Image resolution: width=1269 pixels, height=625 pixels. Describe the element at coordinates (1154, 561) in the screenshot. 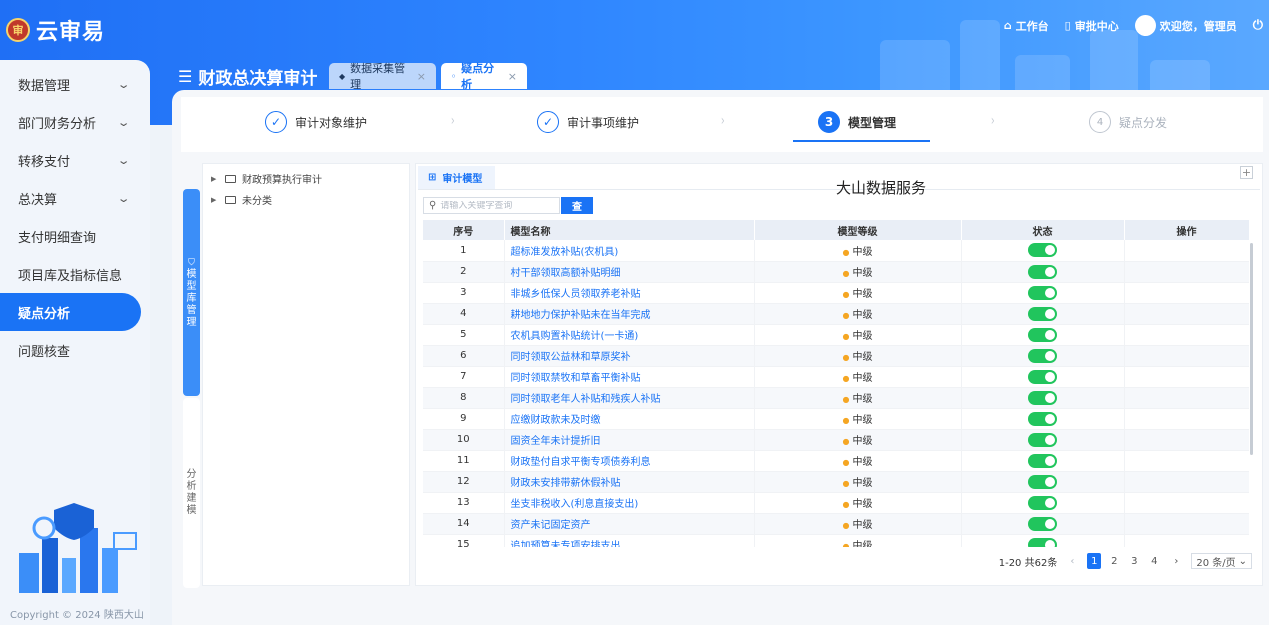

I see `page-number: 4` at that location.